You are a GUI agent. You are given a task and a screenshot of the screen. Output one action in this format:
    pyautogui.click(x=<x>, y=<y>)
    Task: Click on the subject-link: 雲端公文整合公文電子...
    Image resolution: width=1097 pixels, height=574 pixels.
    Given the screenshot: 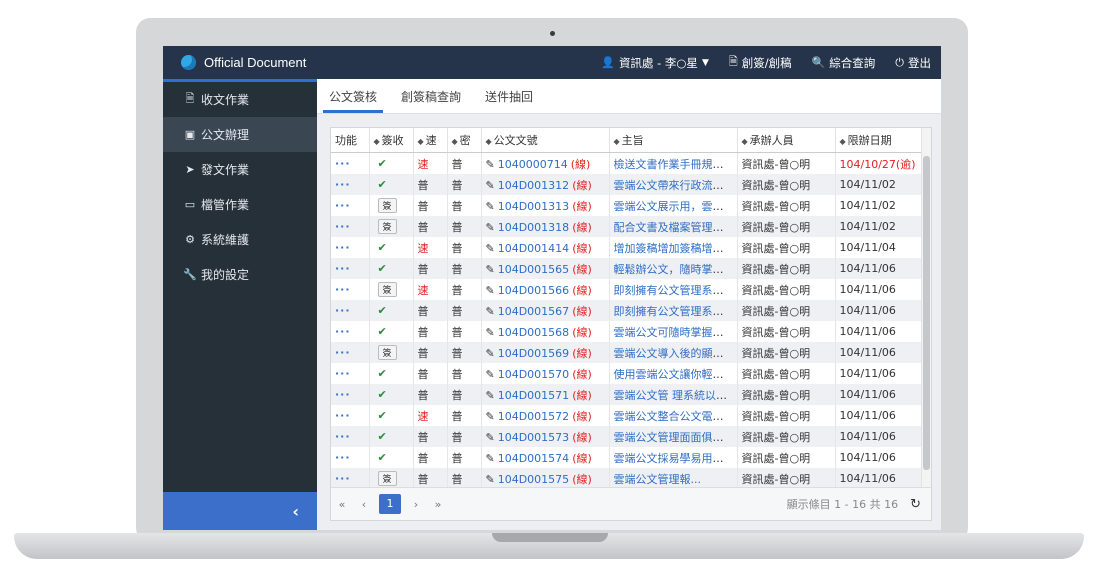 What is the action you would take?
    pyautogui.click(x=674, y=416)
    